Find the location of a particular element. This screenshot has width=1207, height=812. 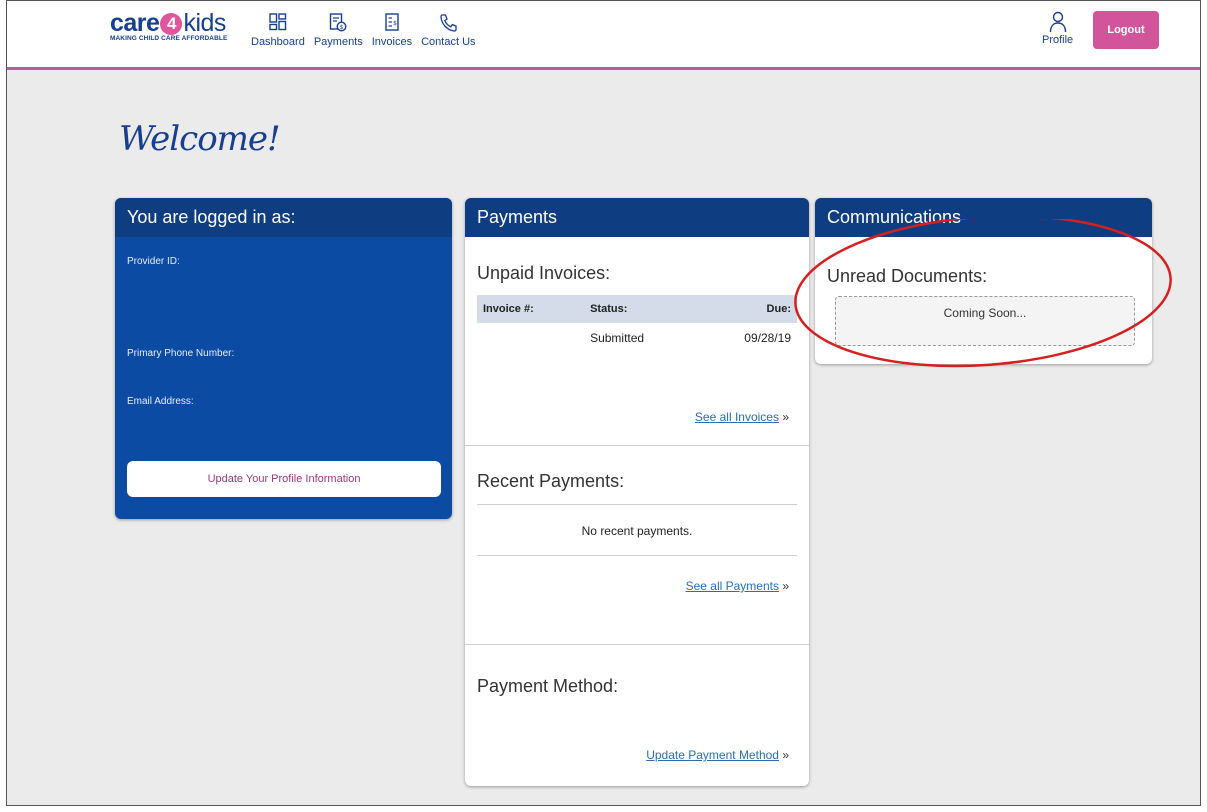

table-row: Submitted 09/28/19 is located at coordinates (637, 338).